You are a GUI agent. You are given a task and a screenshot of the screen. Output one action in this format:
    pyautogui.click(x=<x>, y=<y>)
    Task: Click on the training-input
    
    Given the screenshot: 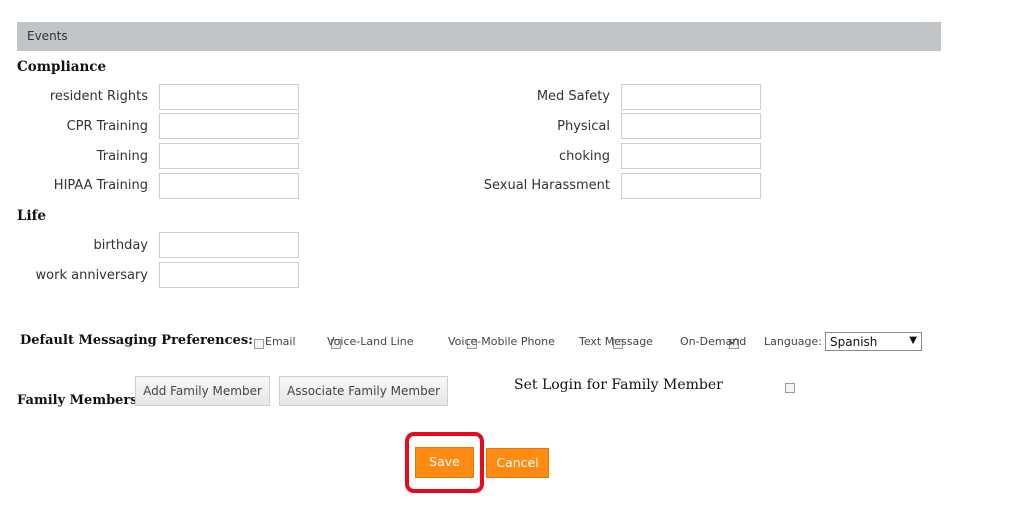 What is the action you would take?
    pyautogui.click(x=229, y=156)
    